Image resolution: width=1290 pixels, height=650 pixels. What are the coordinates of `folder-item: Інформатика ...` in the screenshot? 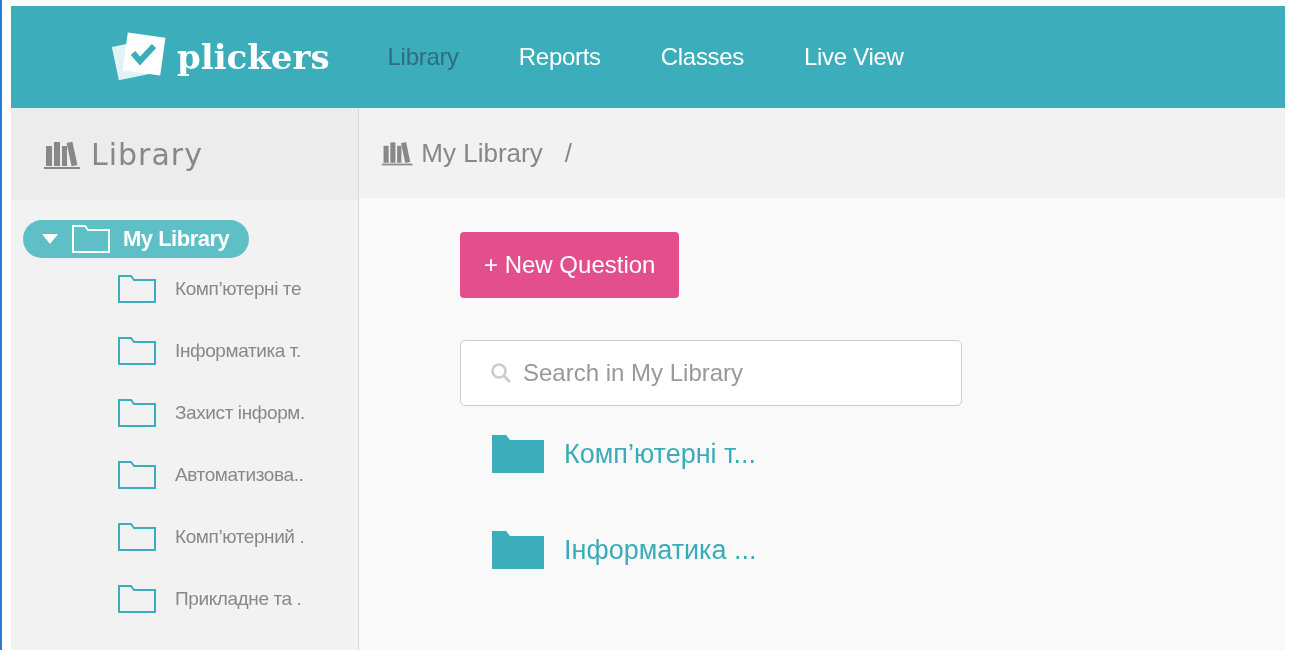 It's located at (888, 550).